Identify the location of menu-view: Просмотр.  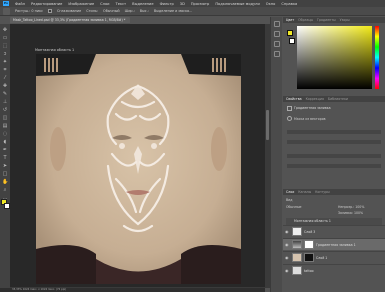
(200, 4).